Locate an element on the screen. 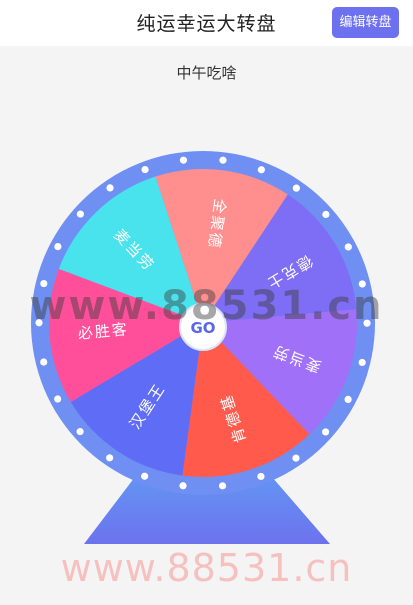 The height and width of the screenshot is (605, 413). go-label: GO is located at coordinates (202, 328).